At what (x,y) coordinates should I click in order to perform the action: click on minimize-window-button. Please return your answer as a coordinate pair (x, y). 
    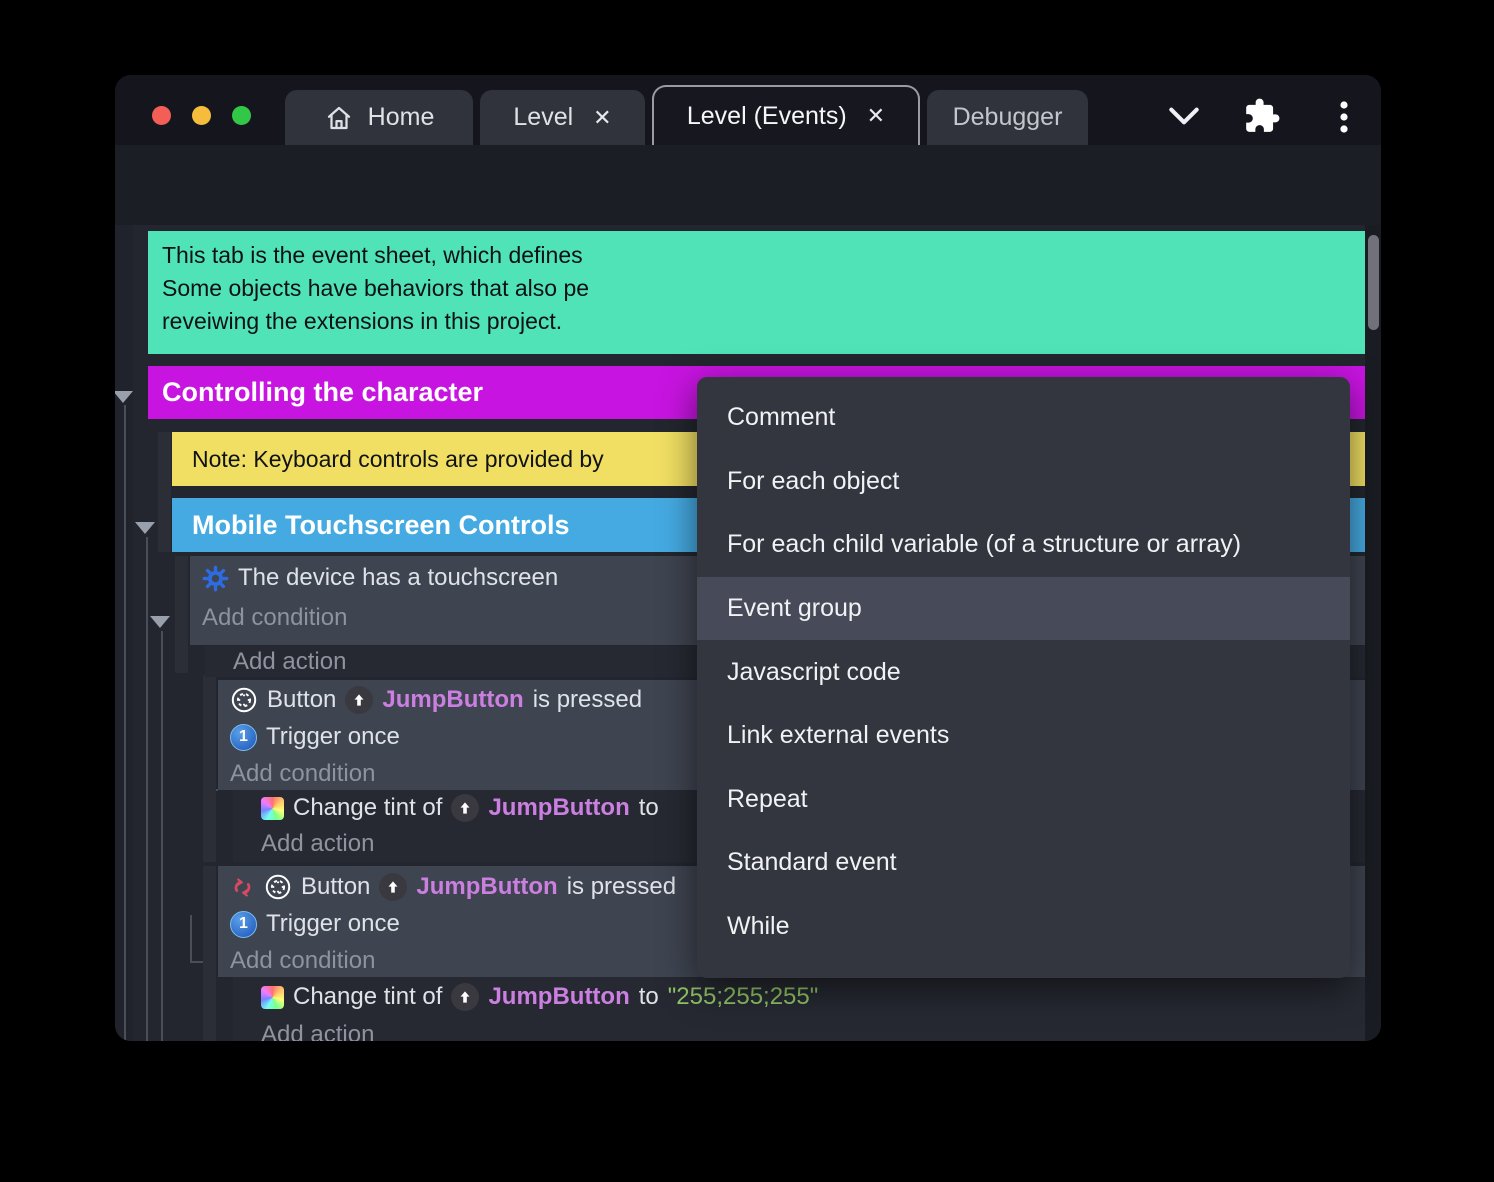
    Looking at the image, I should click on (201, 115).